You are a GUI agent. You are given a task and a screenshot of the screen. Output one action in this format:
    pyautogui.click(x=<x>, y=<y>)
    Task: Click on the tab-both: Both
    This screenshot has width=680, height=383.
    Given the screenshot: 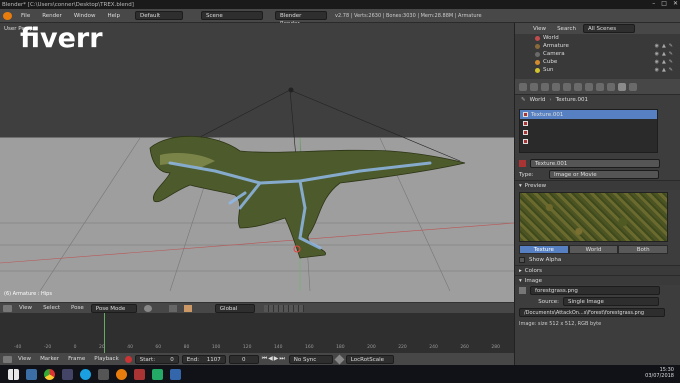 What is the action you would take?
    pyautogui.click(x=643, y=249)
    